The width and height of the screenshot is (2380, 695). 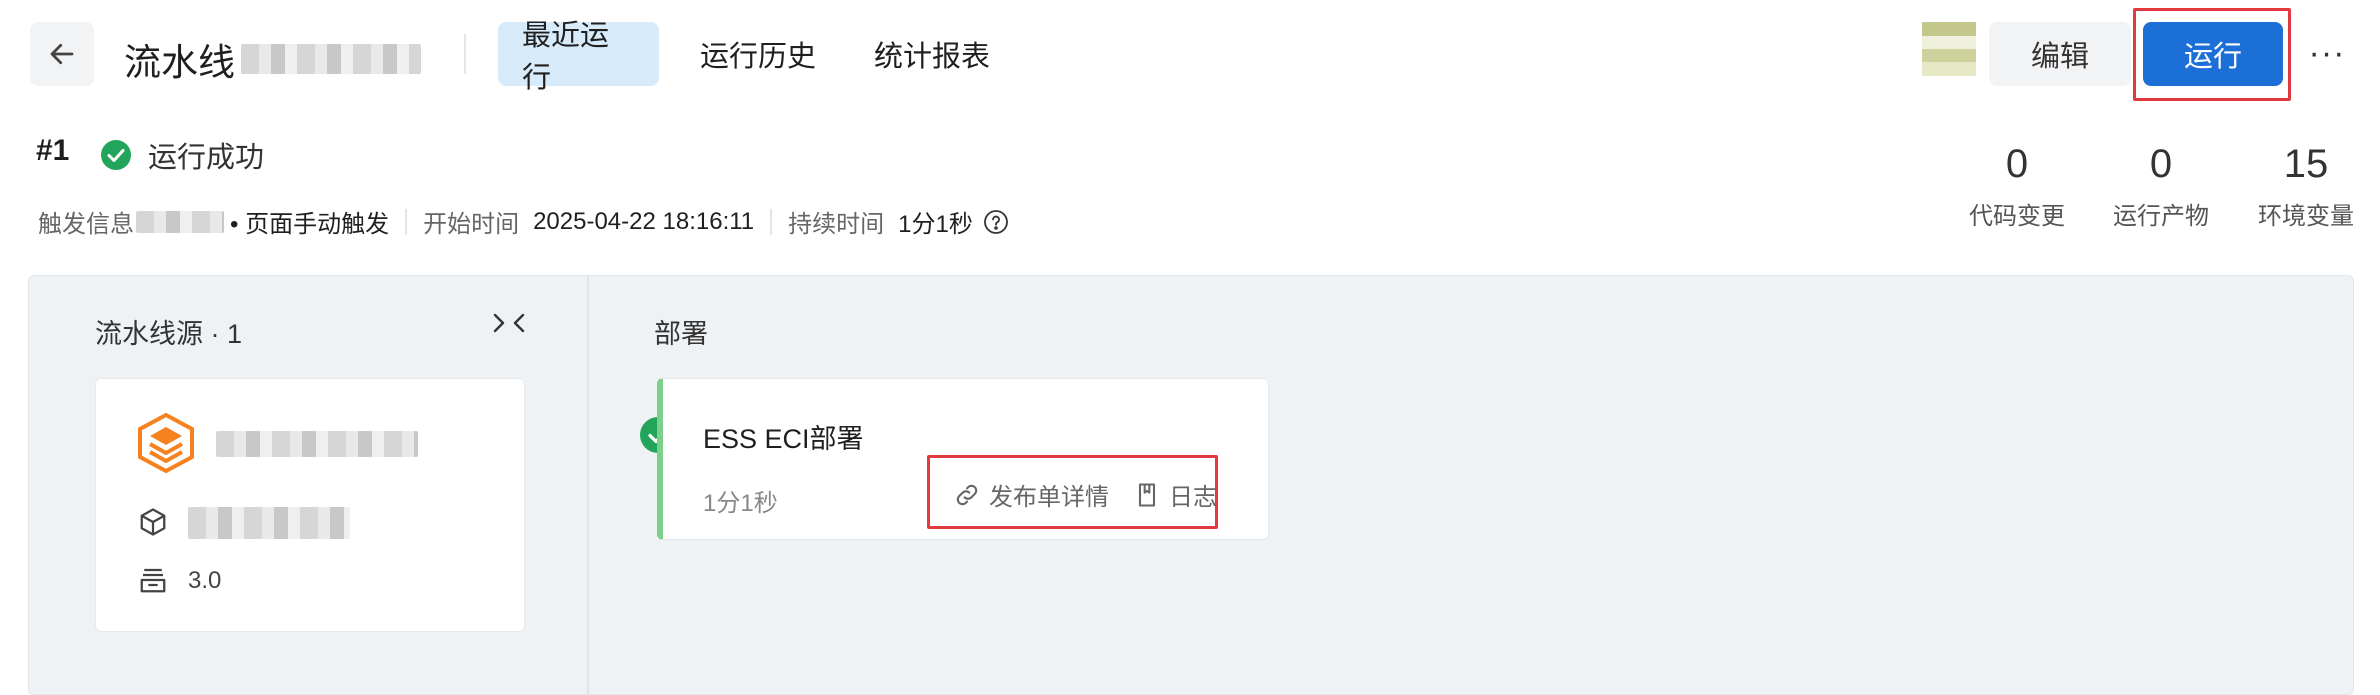 I want to click on stat-label: 环境变量, so click(x=2306, y=216).